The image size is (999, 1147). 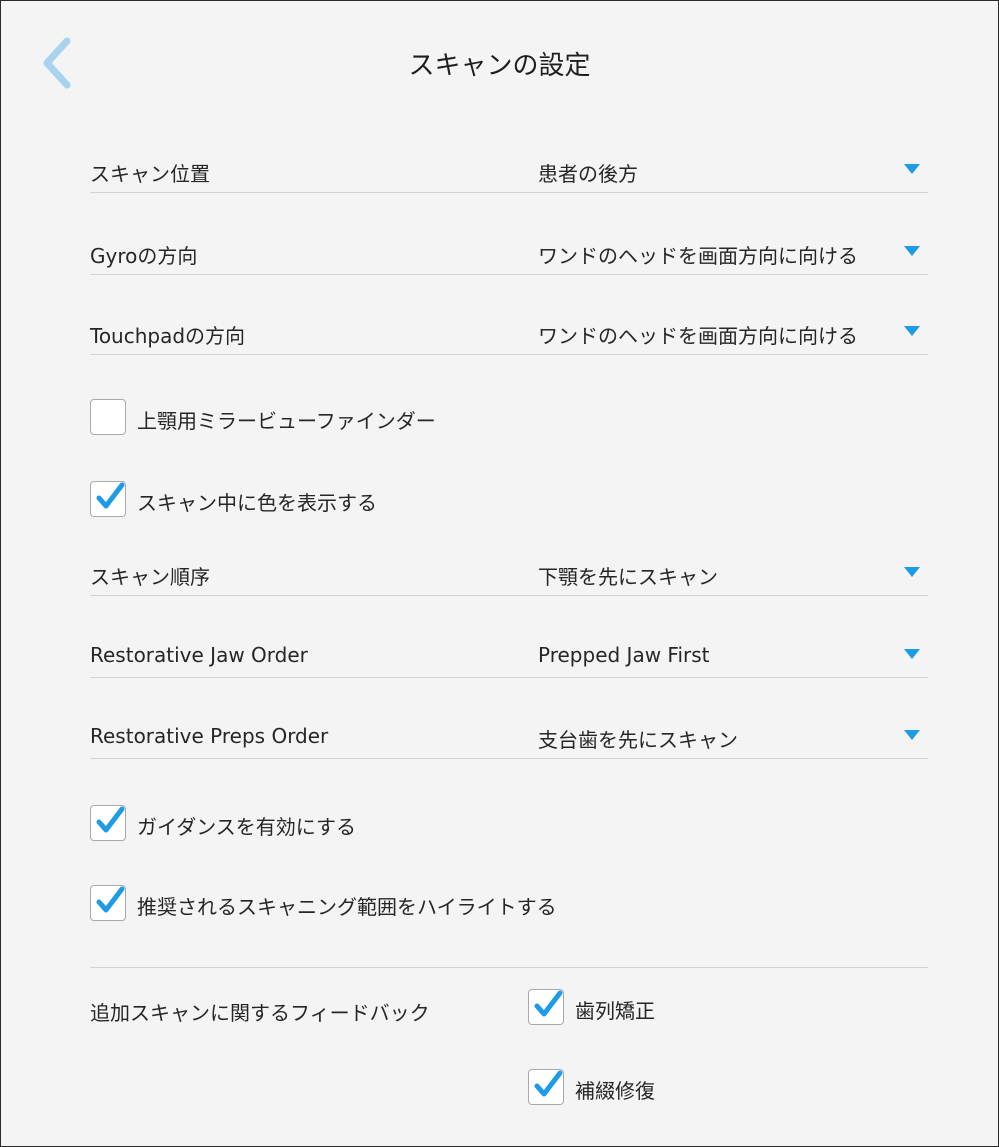 I want to click on gyro-direction-row: Gyroの方向 ワンドのヘッドを画面方向に向ける, so click(x=509, y=252).